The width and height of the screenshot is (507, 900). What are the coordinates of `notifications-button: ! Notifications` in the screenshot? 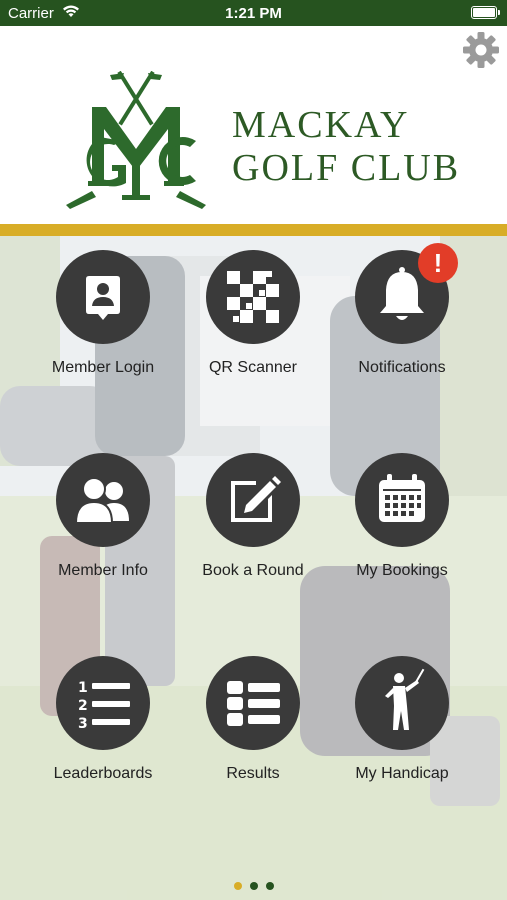 It's located at (402, 310).